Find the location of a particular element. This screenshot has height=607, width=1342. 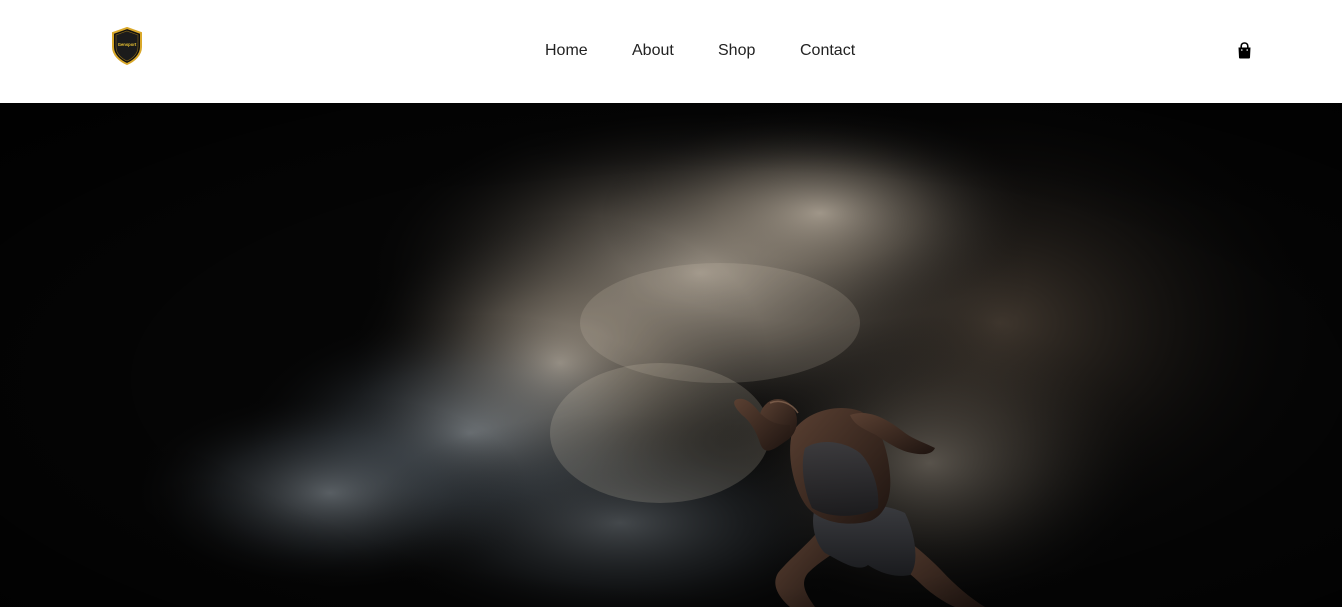

shield-logo-icon: Gensport is located at coordinates (127, 46).